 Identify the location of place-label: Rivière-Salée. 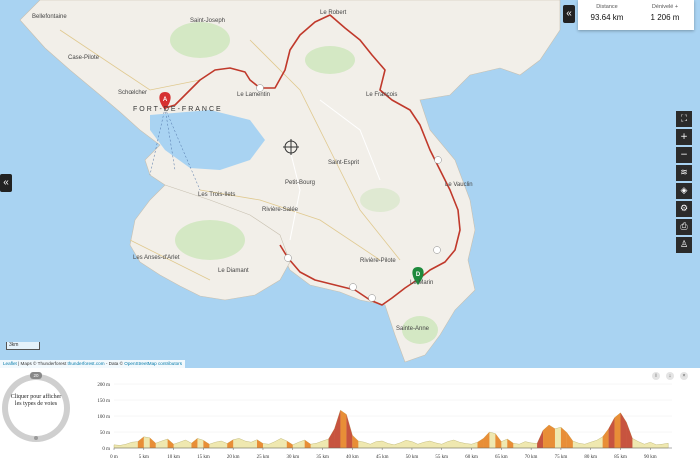
(280, 210).